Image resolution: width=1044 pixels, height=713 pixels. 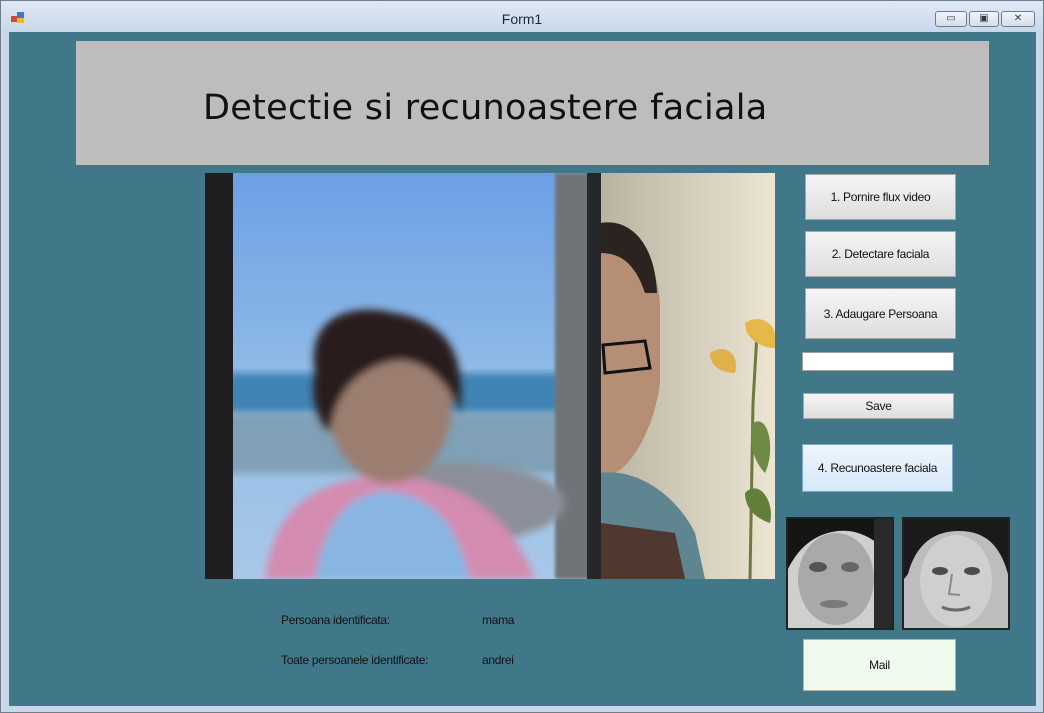 I want to click on page-title: Detectie si recunoastere faciala, so click(x=485, y=108).